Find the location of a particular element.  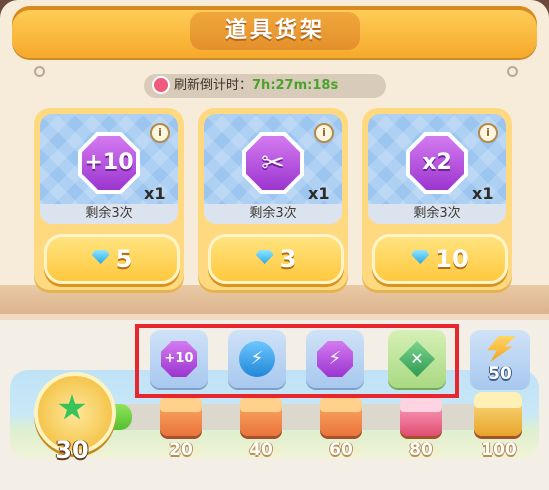

booster-frame: +10 is located at coordinates (109, 163).